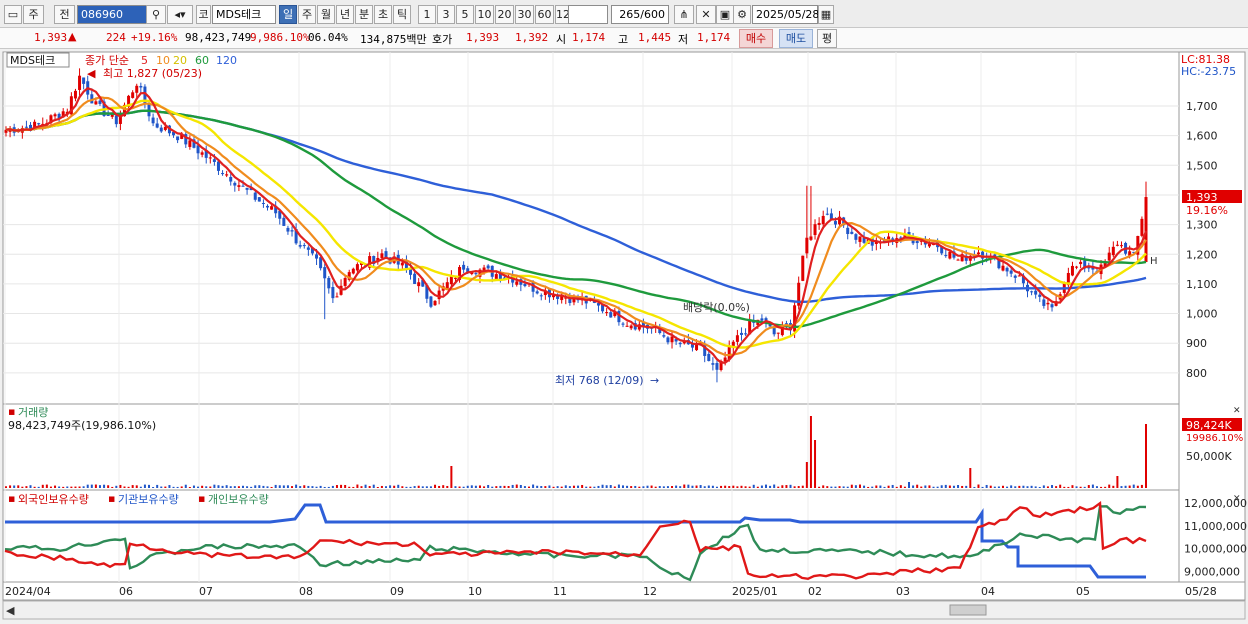 This screenshot has width=1248, height=624. Describe the element at coordinates (968, 610) in the screenshot. I see `scroll-thumb` at that location.